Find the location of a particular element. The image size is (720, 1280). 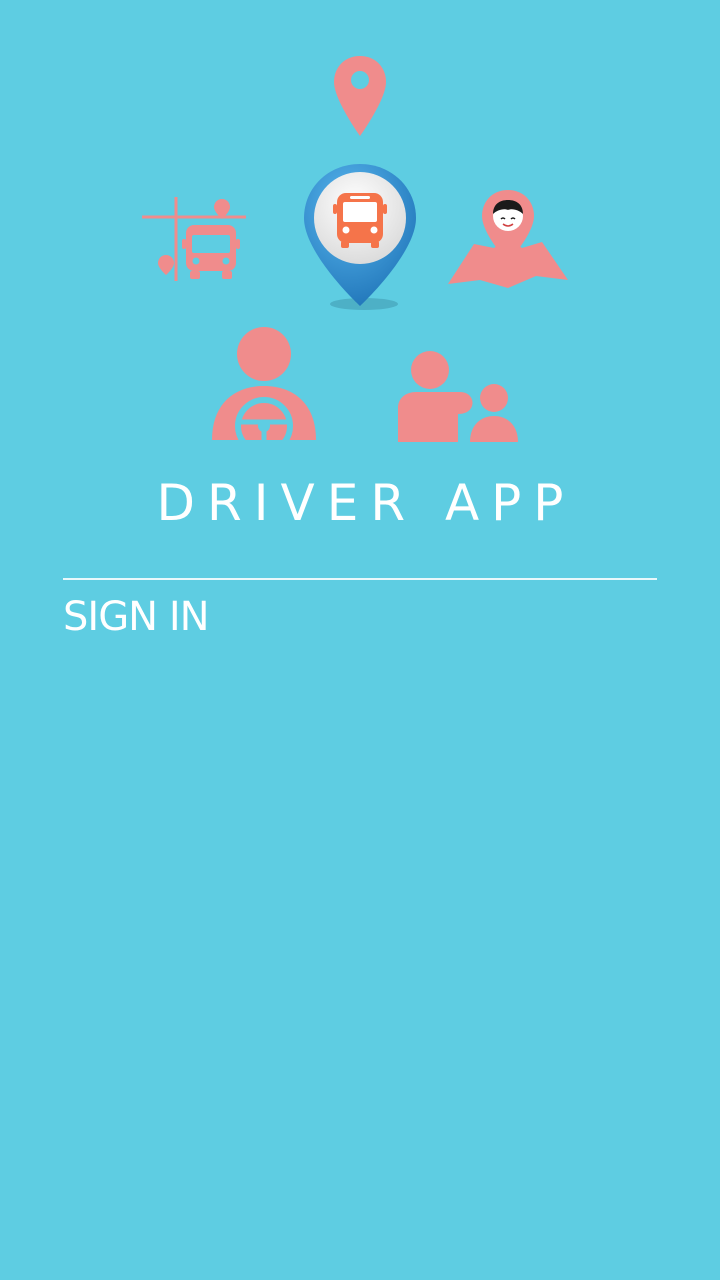

parent-child-icon is located at coordinates (458, 396).